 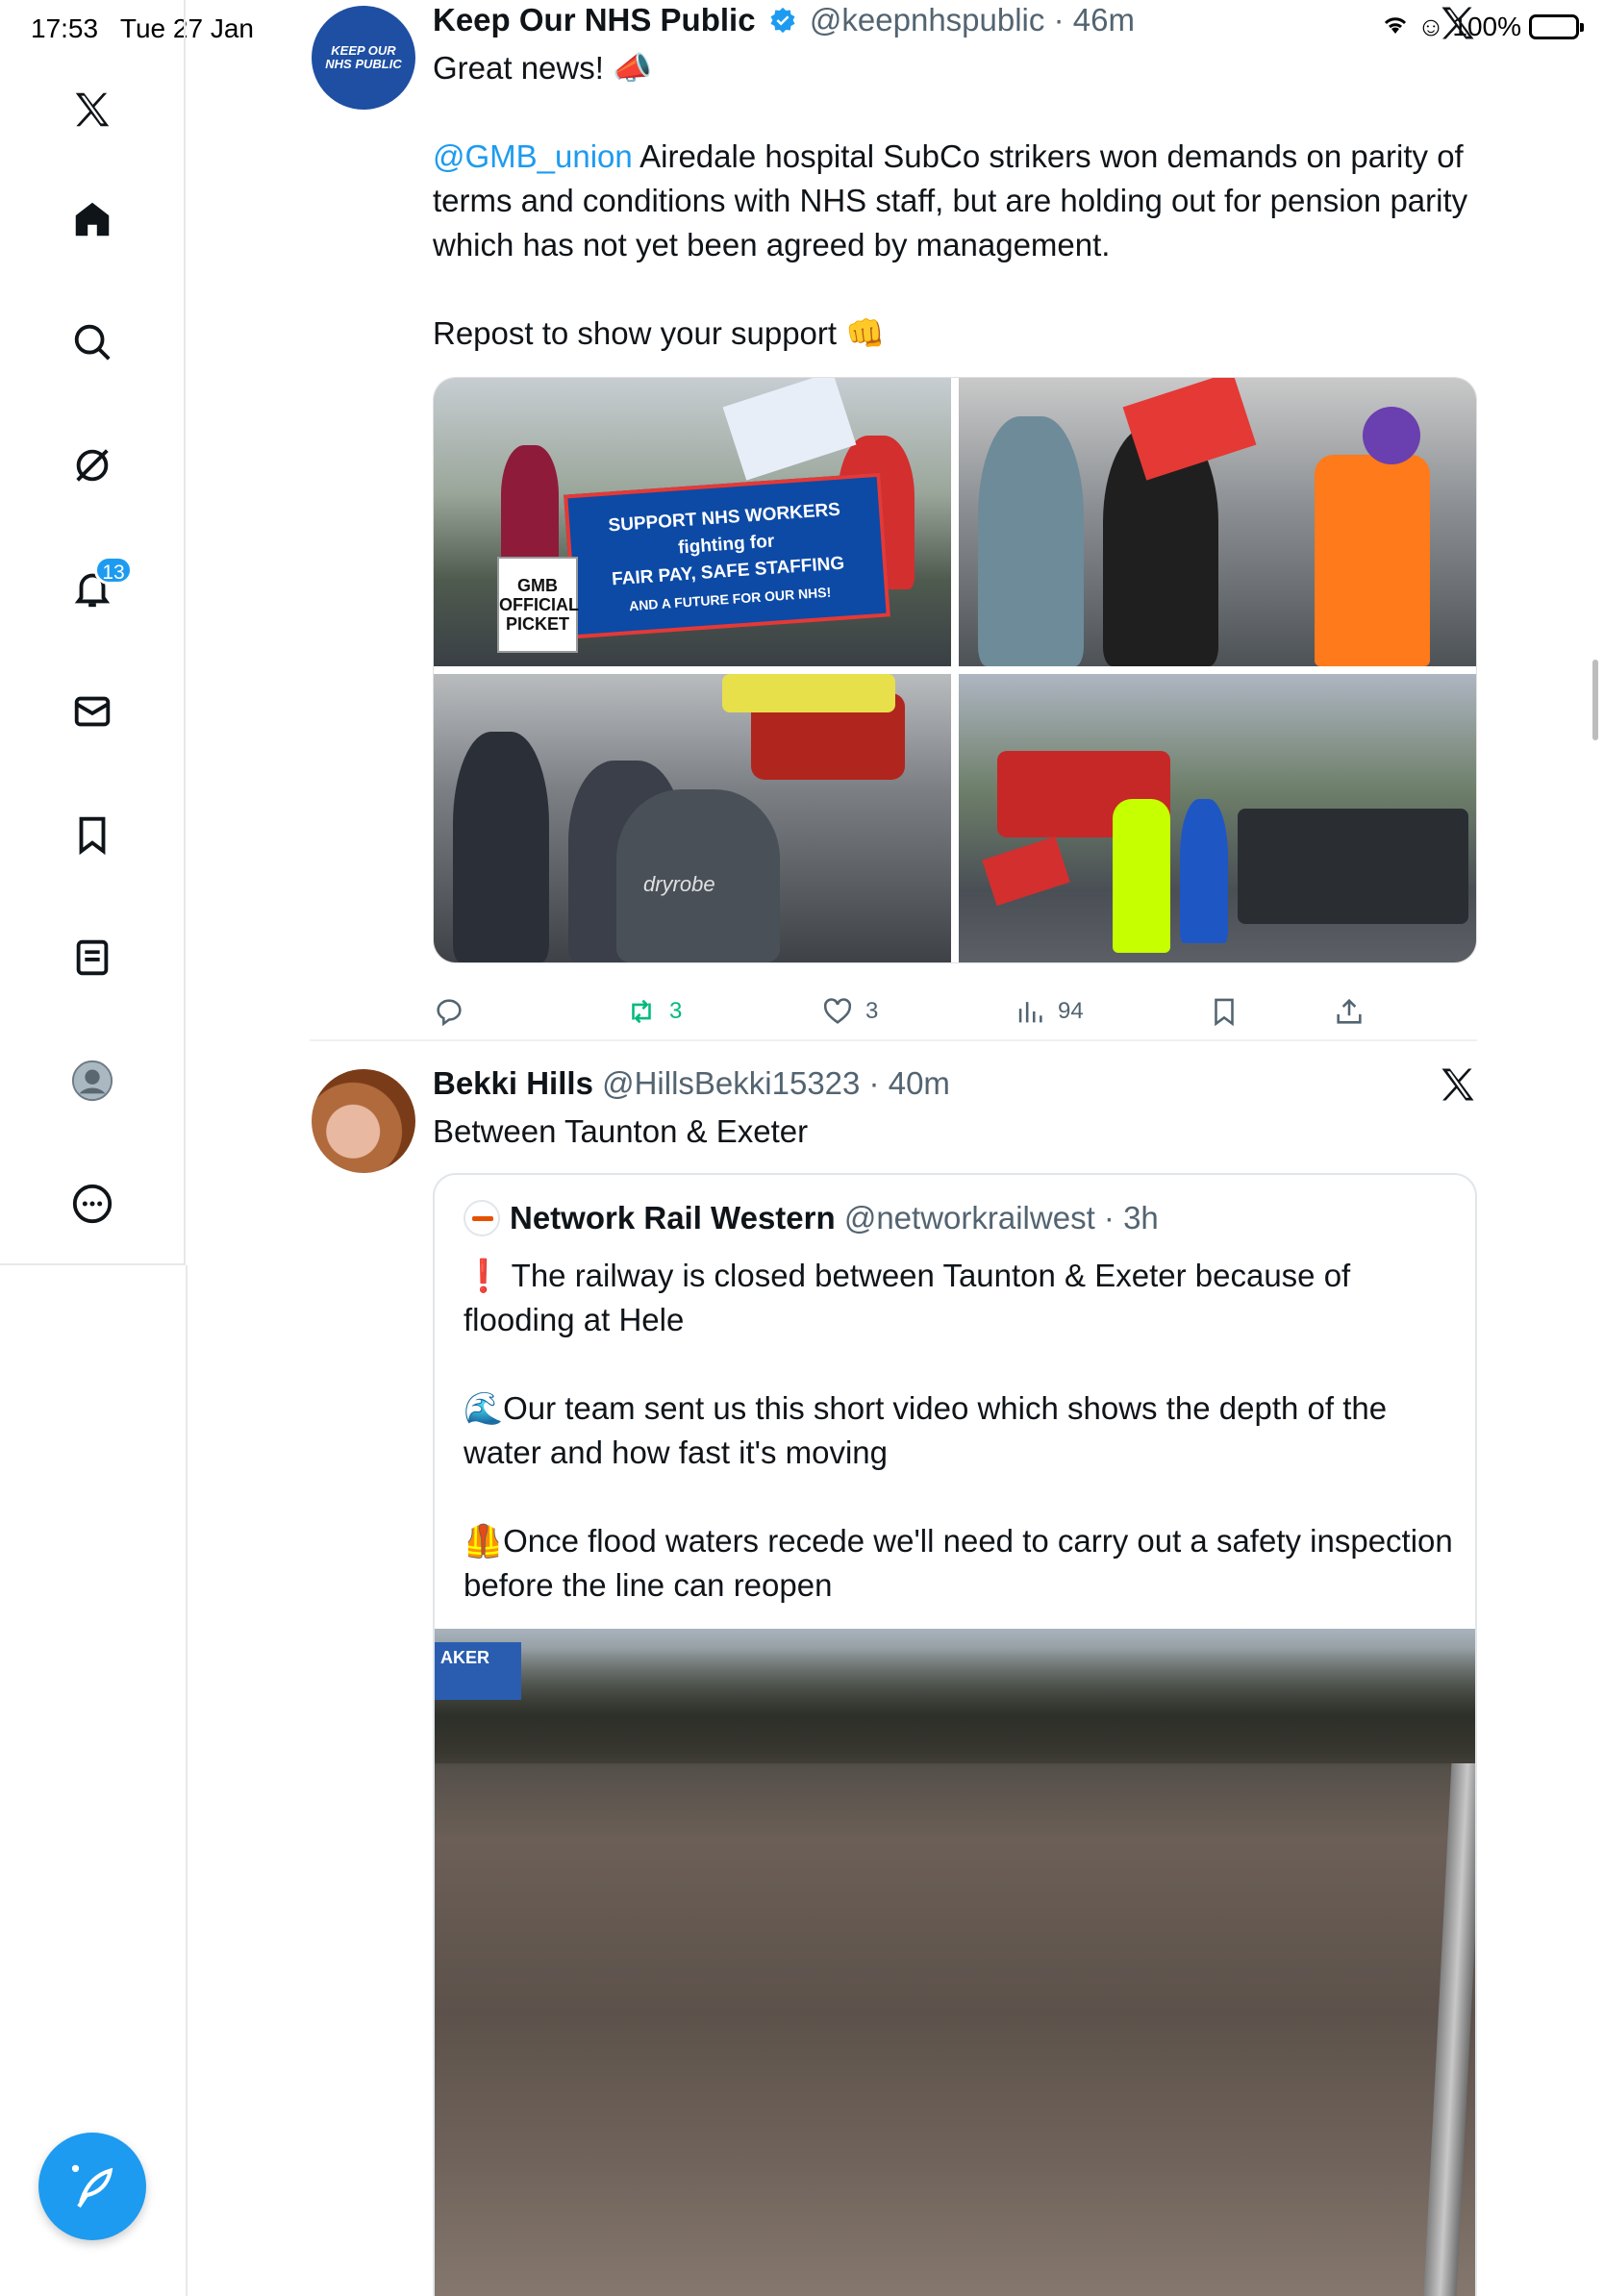 I want to click on sidebar-item-messages, so click(x=92, y=711).